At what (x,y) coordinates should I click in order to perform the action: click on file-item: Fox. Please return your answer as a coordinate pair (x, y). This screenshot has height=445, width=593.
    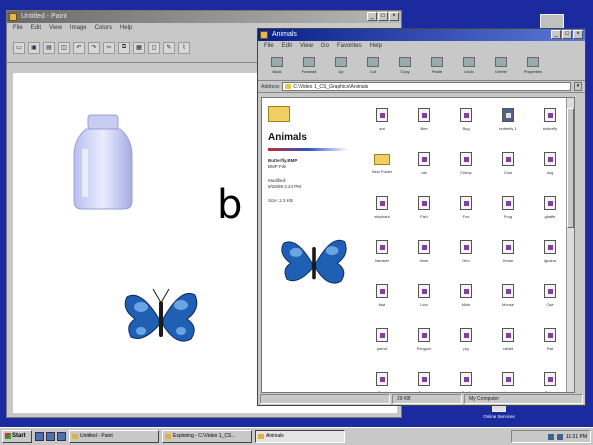
    Looking at the image, I should click on (466, 210).